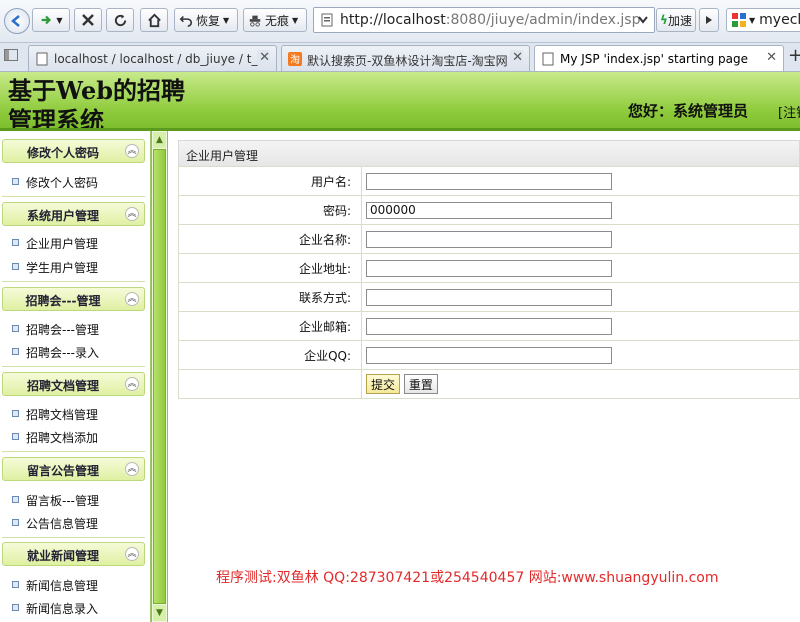  What do you see at coordinates (709, 20) in the screenshot?
I see `play-button` at bounding box center [709, 20].